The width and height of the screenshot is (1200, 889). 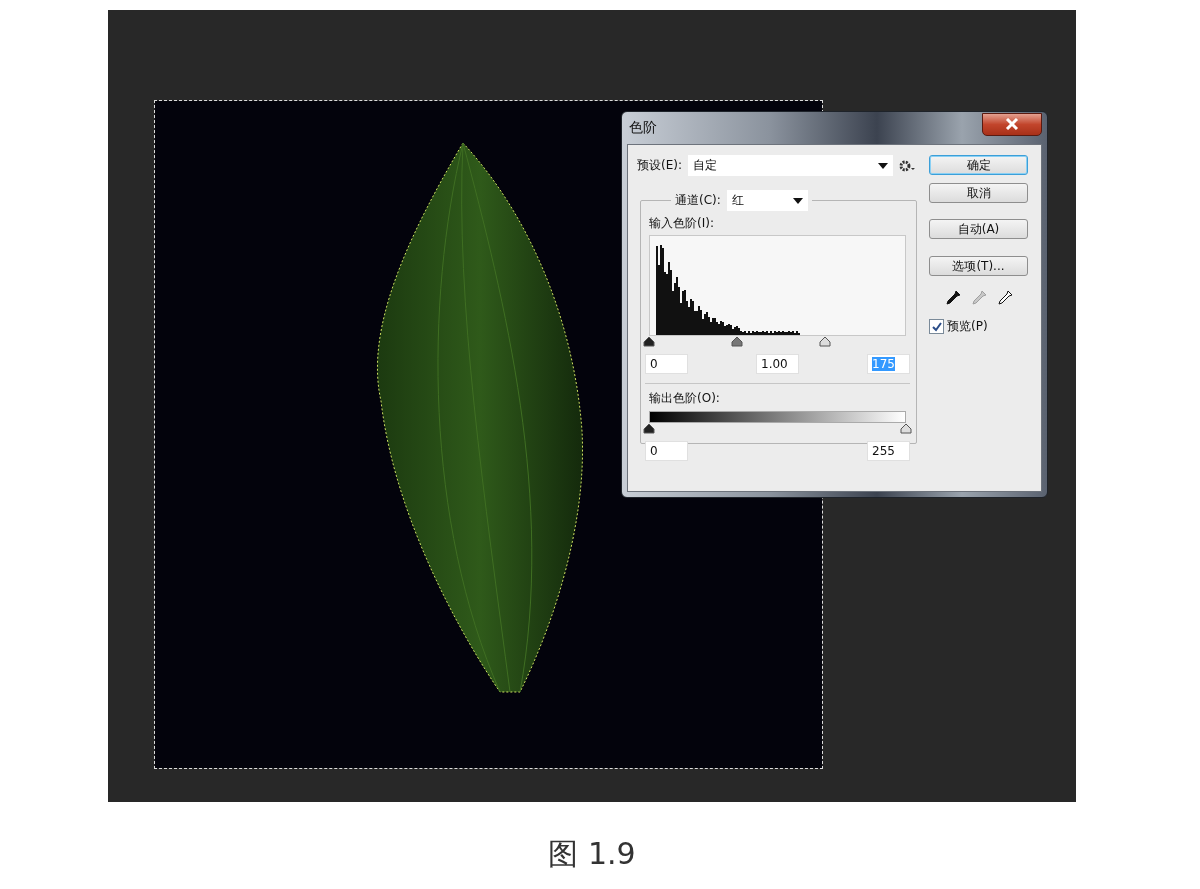 I want to click on close-icon, so click(x=1012, y=124).